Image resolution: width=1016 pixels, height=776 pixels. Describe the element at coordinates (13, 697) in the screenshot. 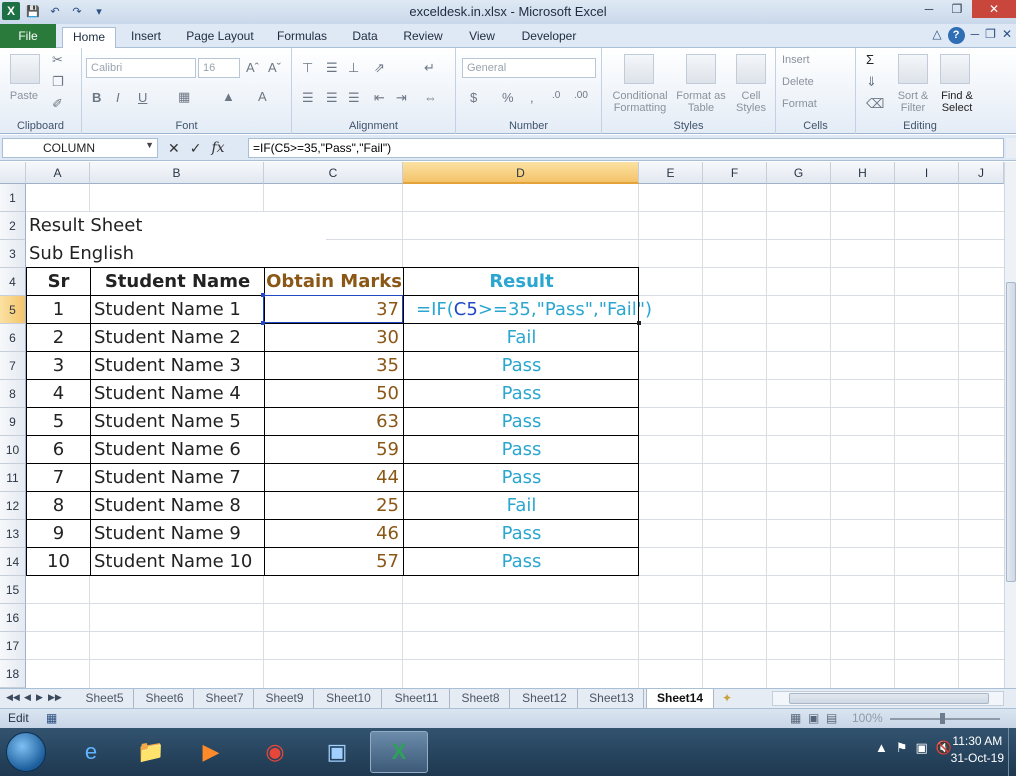

I see `first-sheet-icon: ◀◀` at that location.